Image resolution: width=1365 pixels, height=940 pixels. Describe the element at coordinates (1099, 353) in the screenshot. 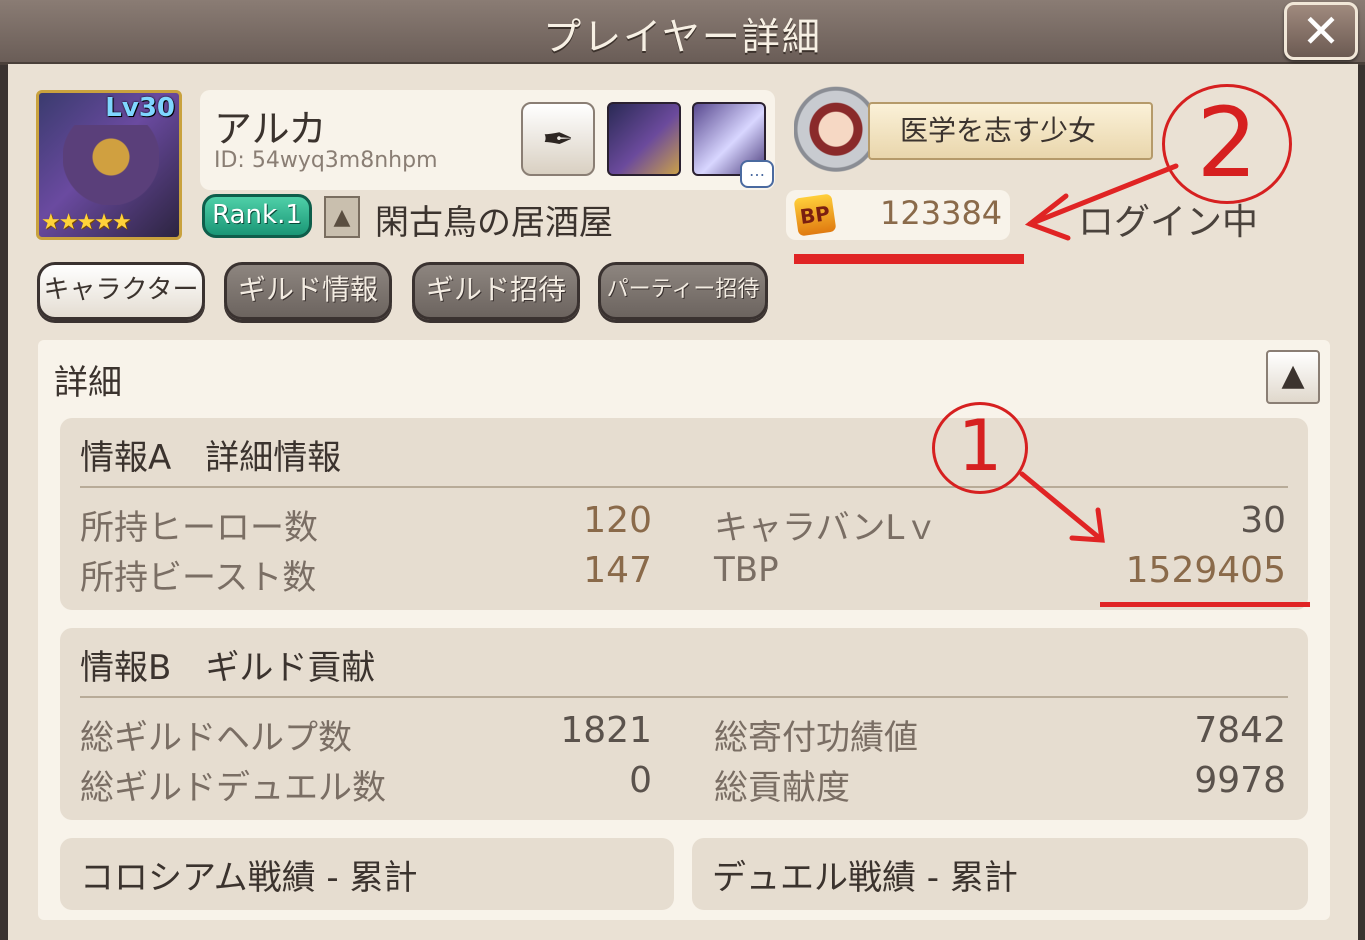

I see `annotation-arrows` at that location.